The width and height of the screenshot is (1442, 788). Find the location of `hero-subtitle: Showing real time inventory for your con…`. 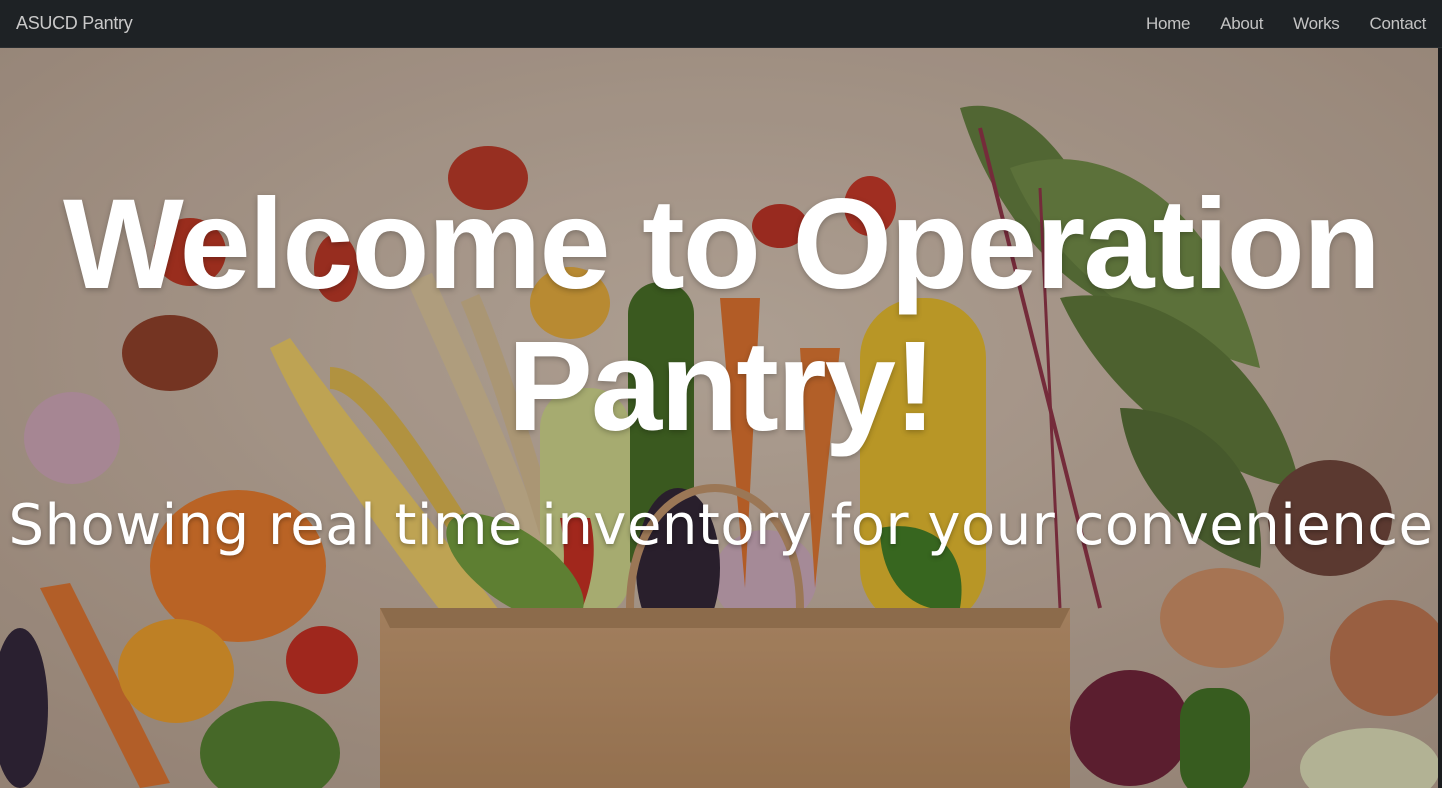

hero-subtitle: Showing real time inventory for your con… is located at coordinates (721, 525).